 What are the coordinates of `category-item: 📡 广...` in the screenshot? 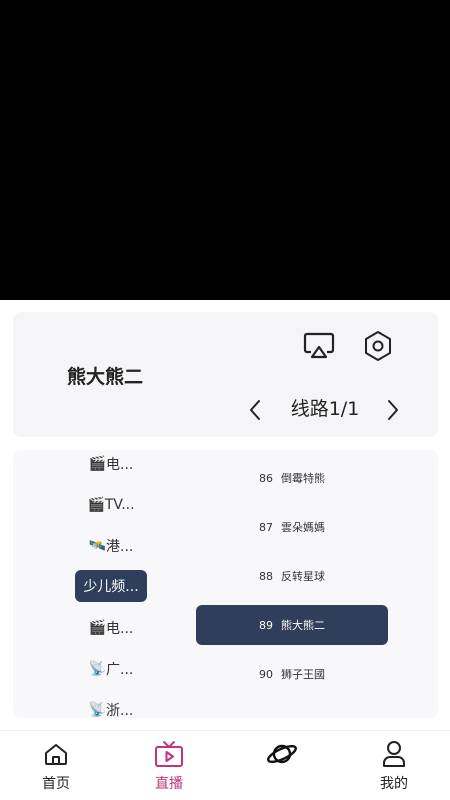 It's located at (111, 669).